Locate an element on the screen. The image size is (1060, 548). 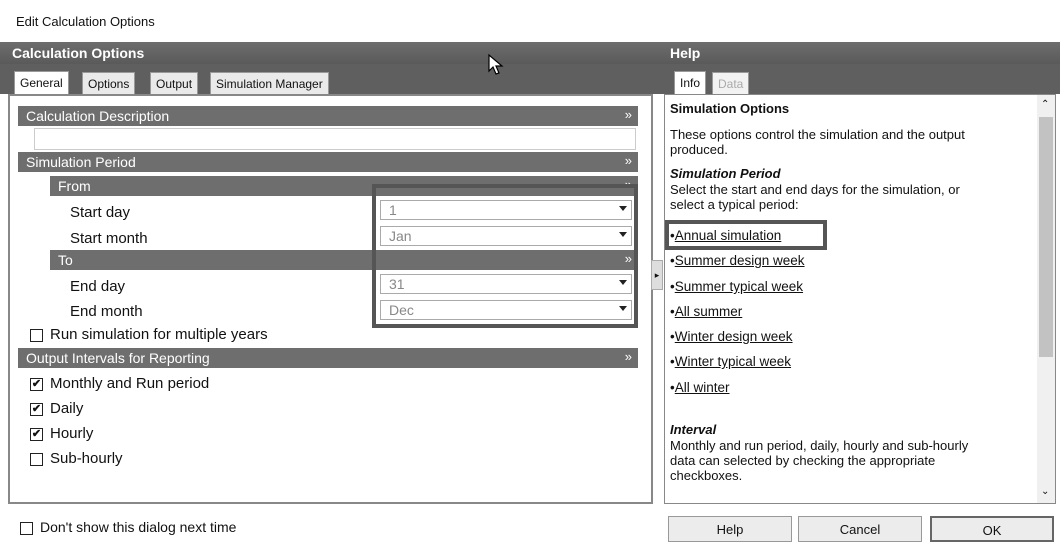
help-link-text: Annual simulation is located at coordinates (728, 235).